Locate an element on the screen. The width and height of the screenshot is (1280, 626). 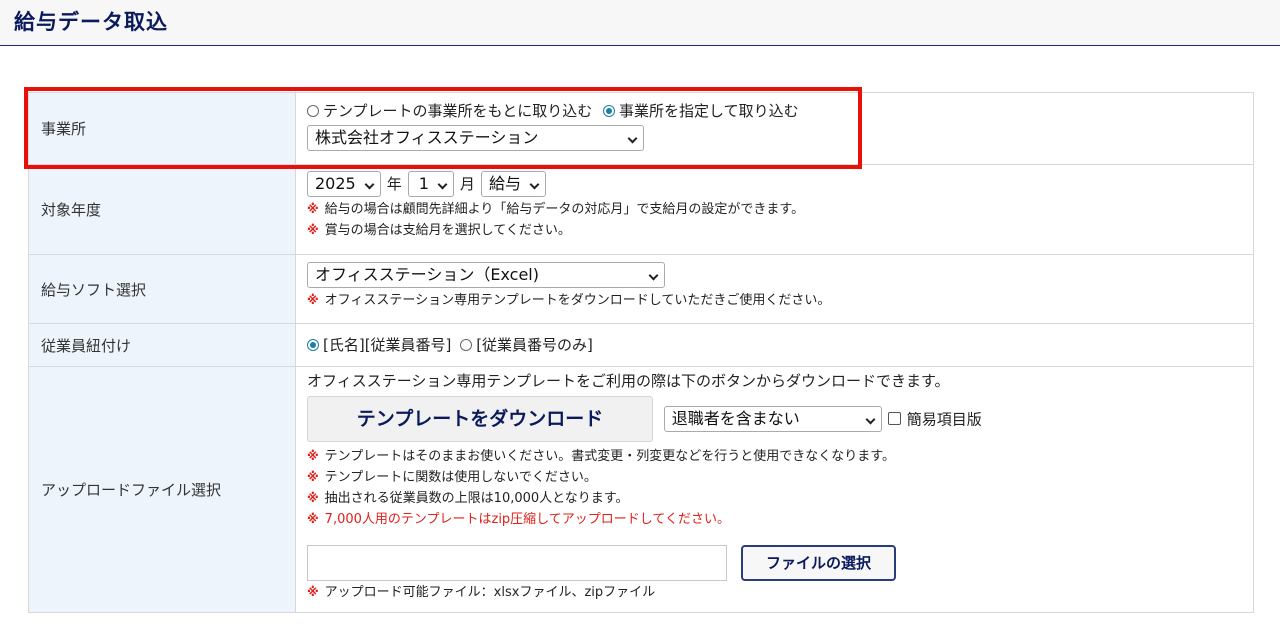
software-select: オフィスステーション（Excel) is located at coordinates (486, 274).